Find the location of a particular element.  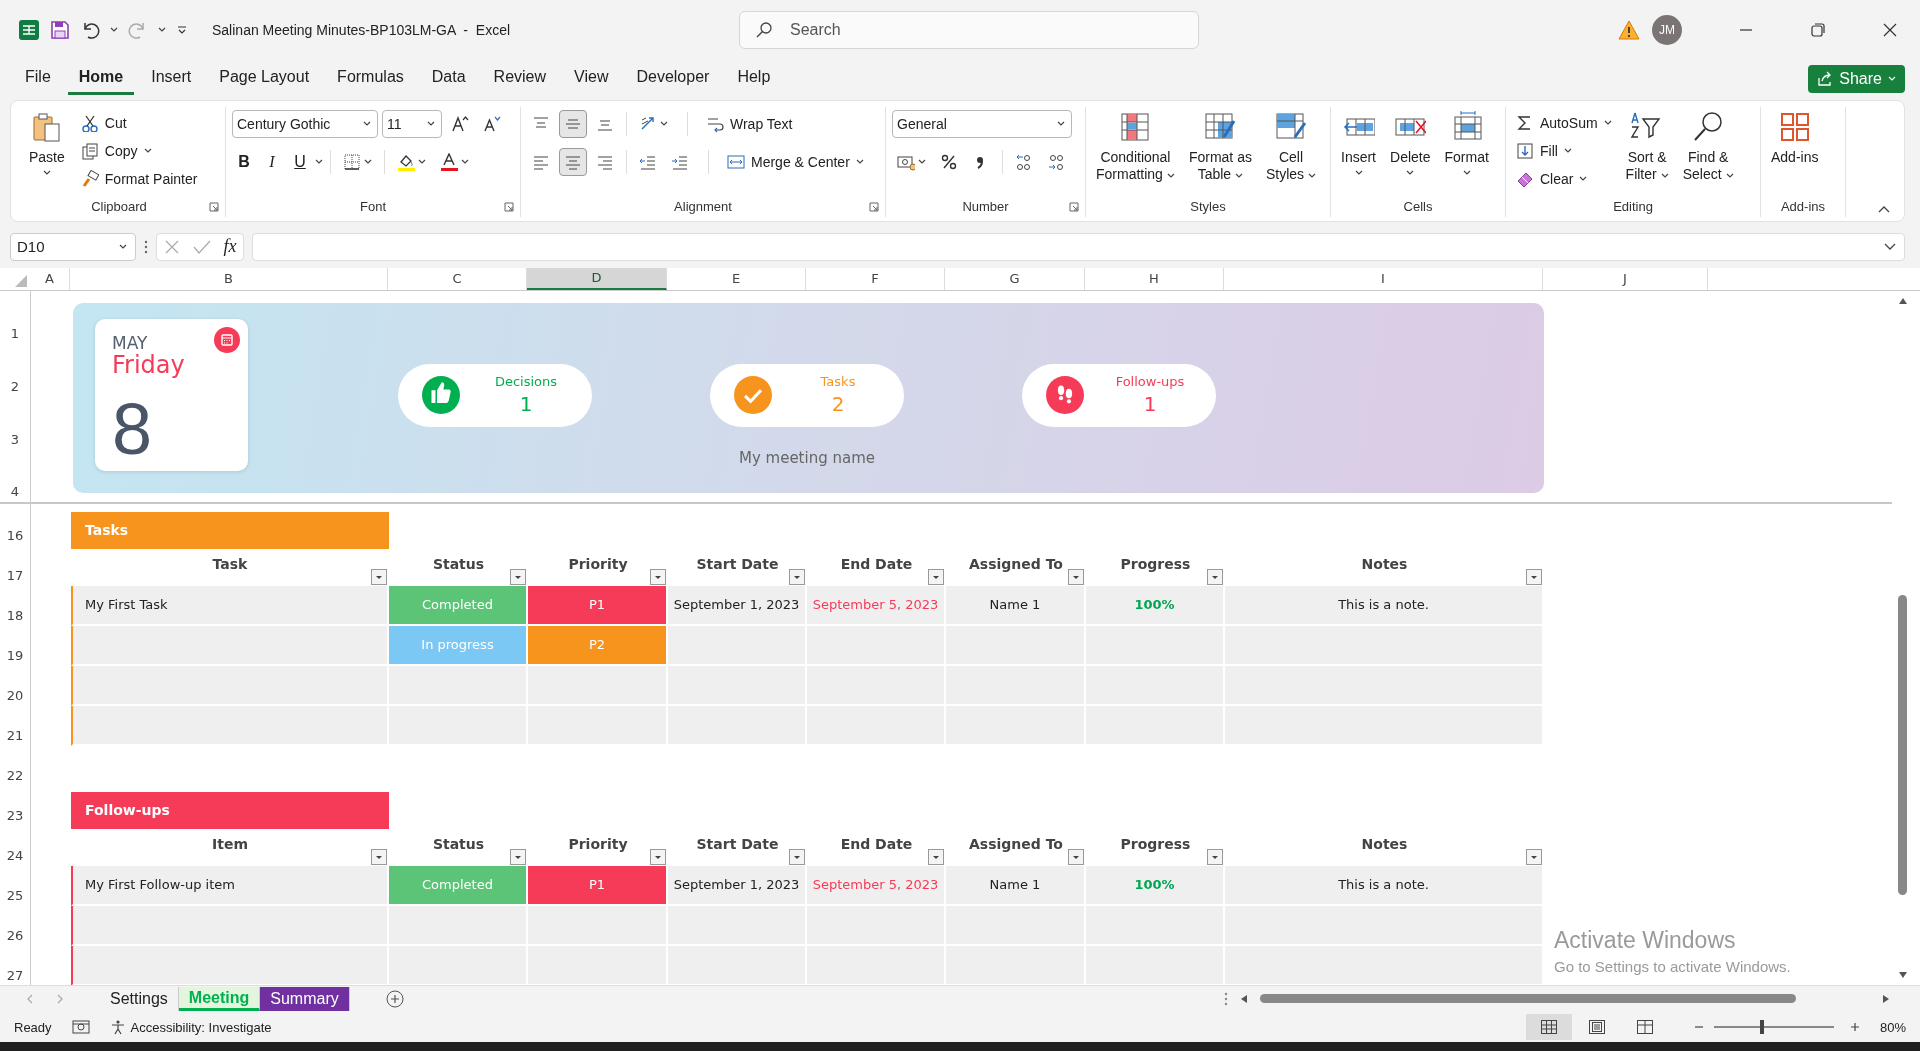

row-header: 21 is located at coordinates (15, 725).